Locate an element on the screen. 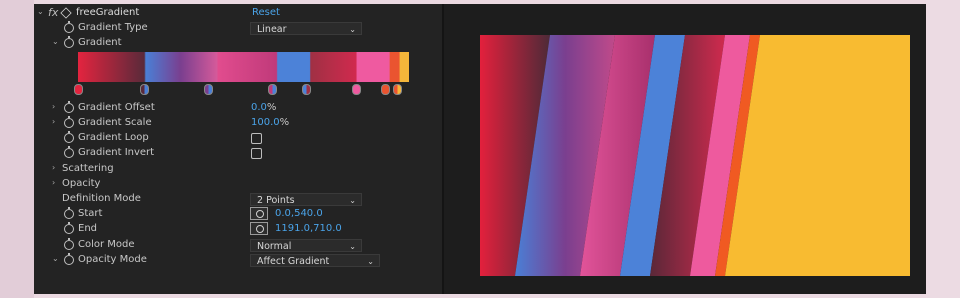  gradient-loop-row: Gradient Loop is located at coordinates (238, 138).